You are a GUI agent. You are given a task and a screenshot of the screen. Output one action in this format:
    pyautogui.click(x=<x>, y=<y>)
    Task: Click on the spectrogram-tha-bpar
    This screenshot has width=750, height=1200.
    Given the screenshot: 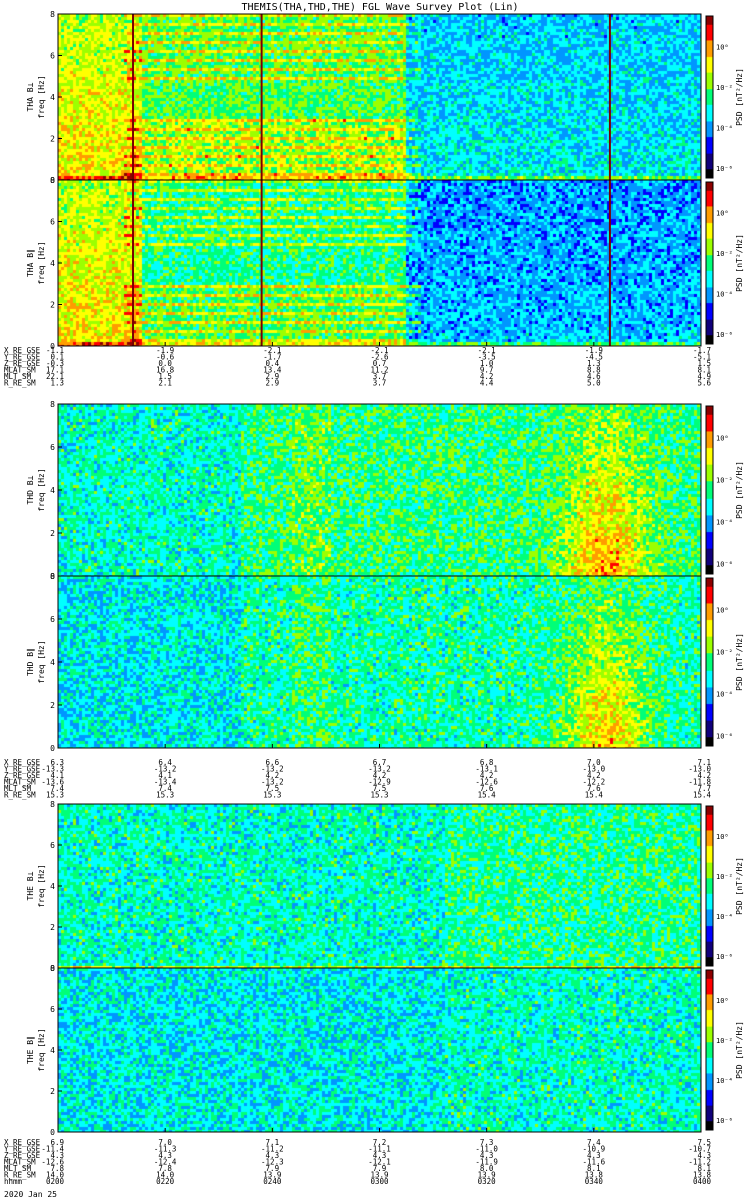 What is the action you would take?
    pyautogui.click(x=379, y=263)
    